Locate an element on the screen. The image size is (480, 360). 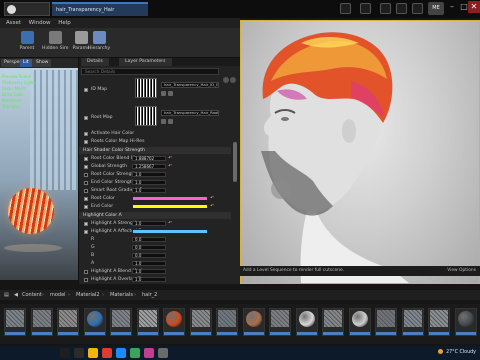
highlight-color-section: Highlight Color A is located at coordinates (155, 215).